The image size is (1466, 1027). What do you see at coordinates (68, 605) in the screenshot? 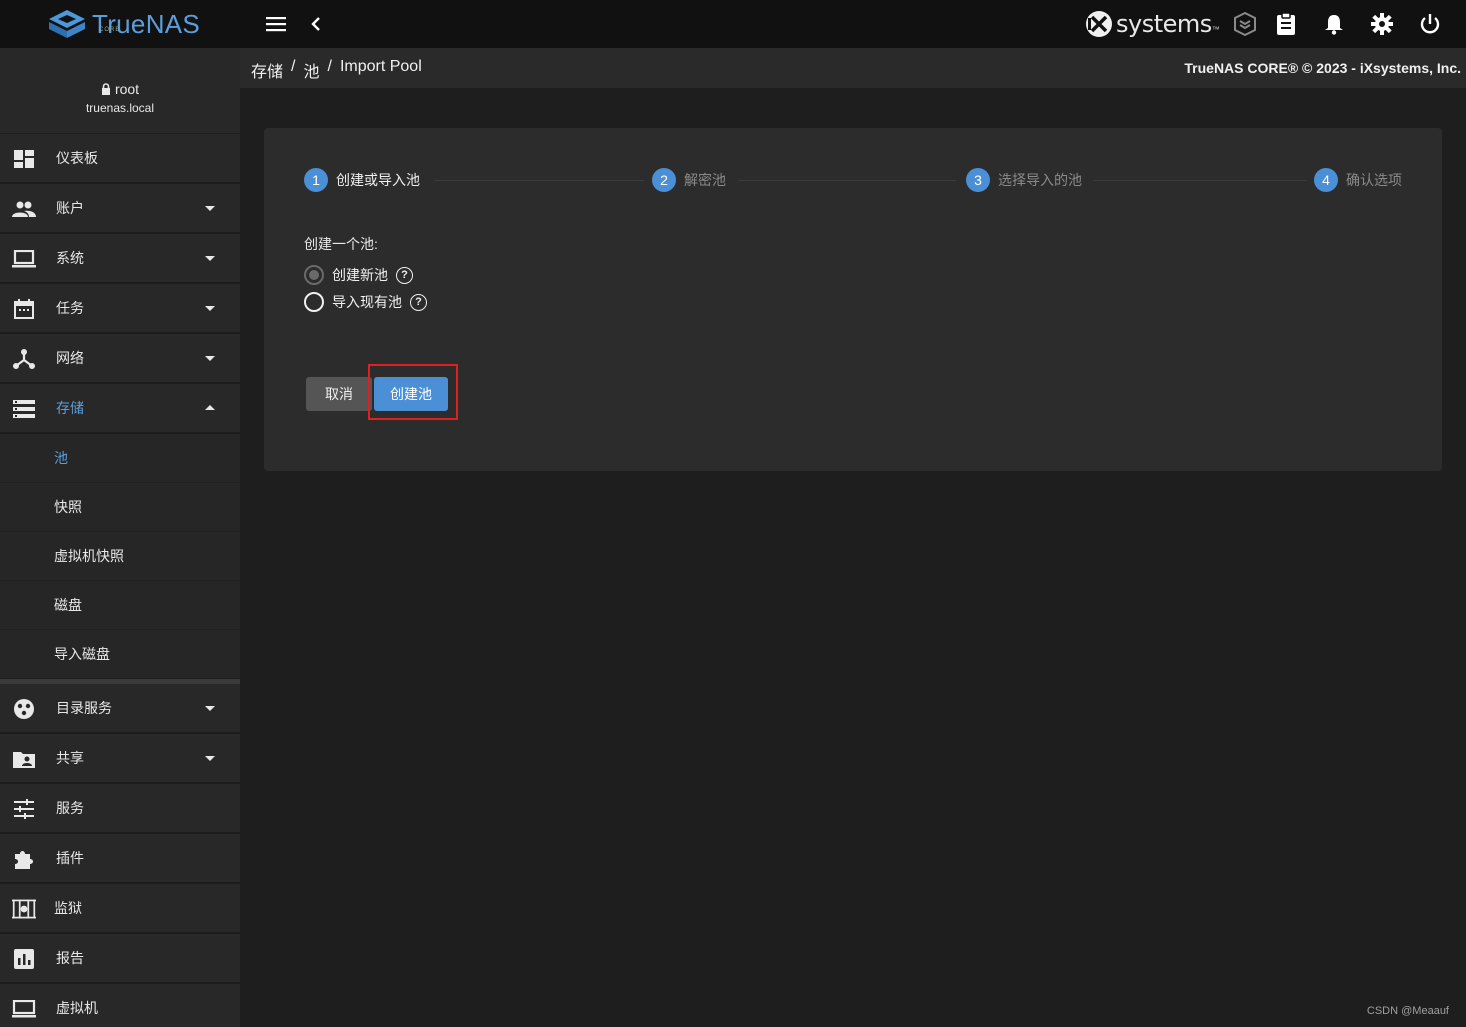
I see `sidebar-subitem-label: 磁盘` at bounding box center [68, 605].